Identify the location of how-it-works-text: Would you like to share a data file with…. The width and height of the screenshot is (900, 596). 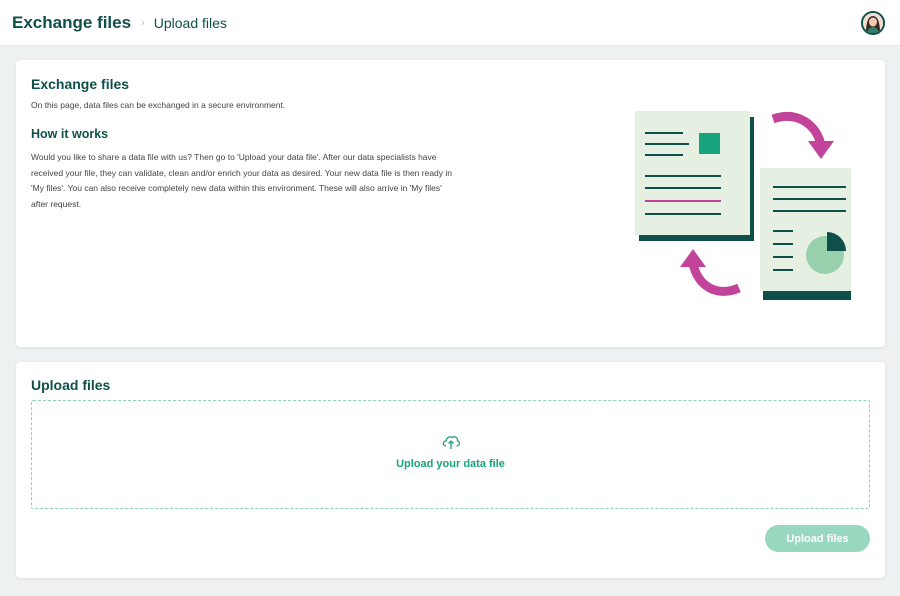
(242, 180).